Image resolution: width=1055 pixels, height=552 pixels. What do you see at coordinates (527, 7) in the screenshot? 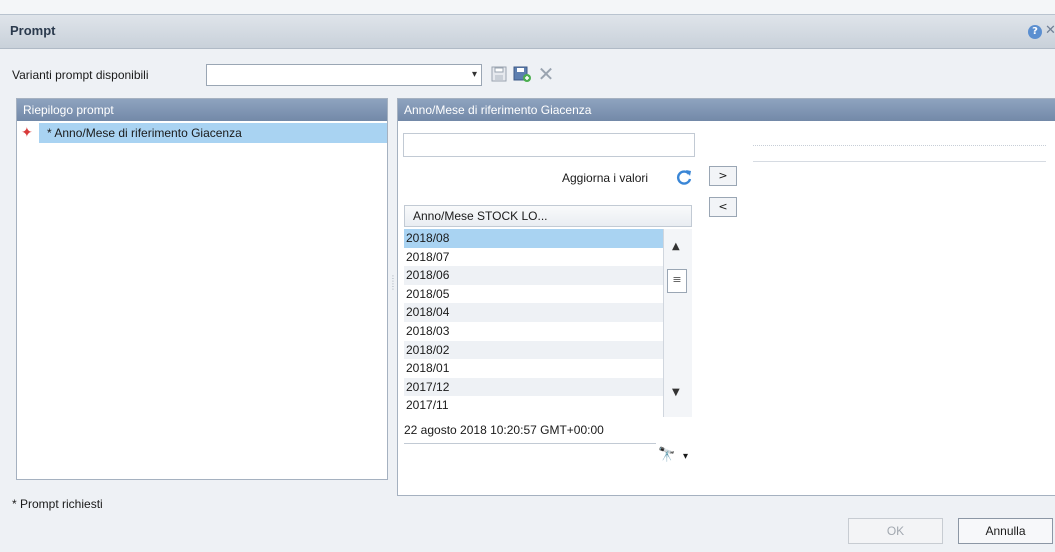
I see `background-window-strip` at bounding box center [527, 7].